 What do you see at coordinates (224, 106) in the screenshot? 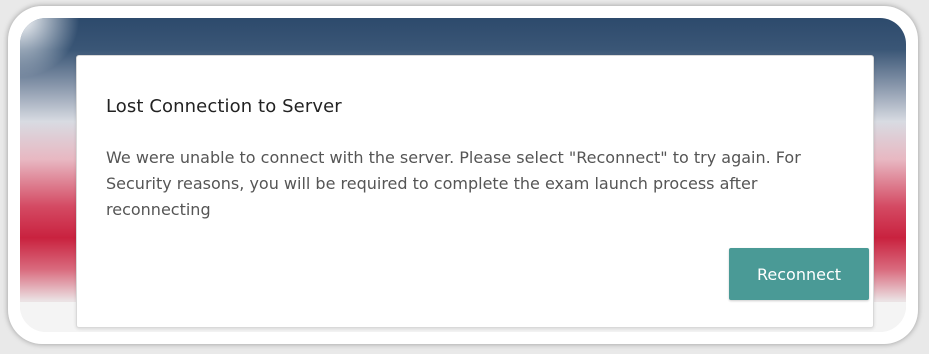
I see `dialog-title: Lost Connection to Server` at bounding box center [224, 106].